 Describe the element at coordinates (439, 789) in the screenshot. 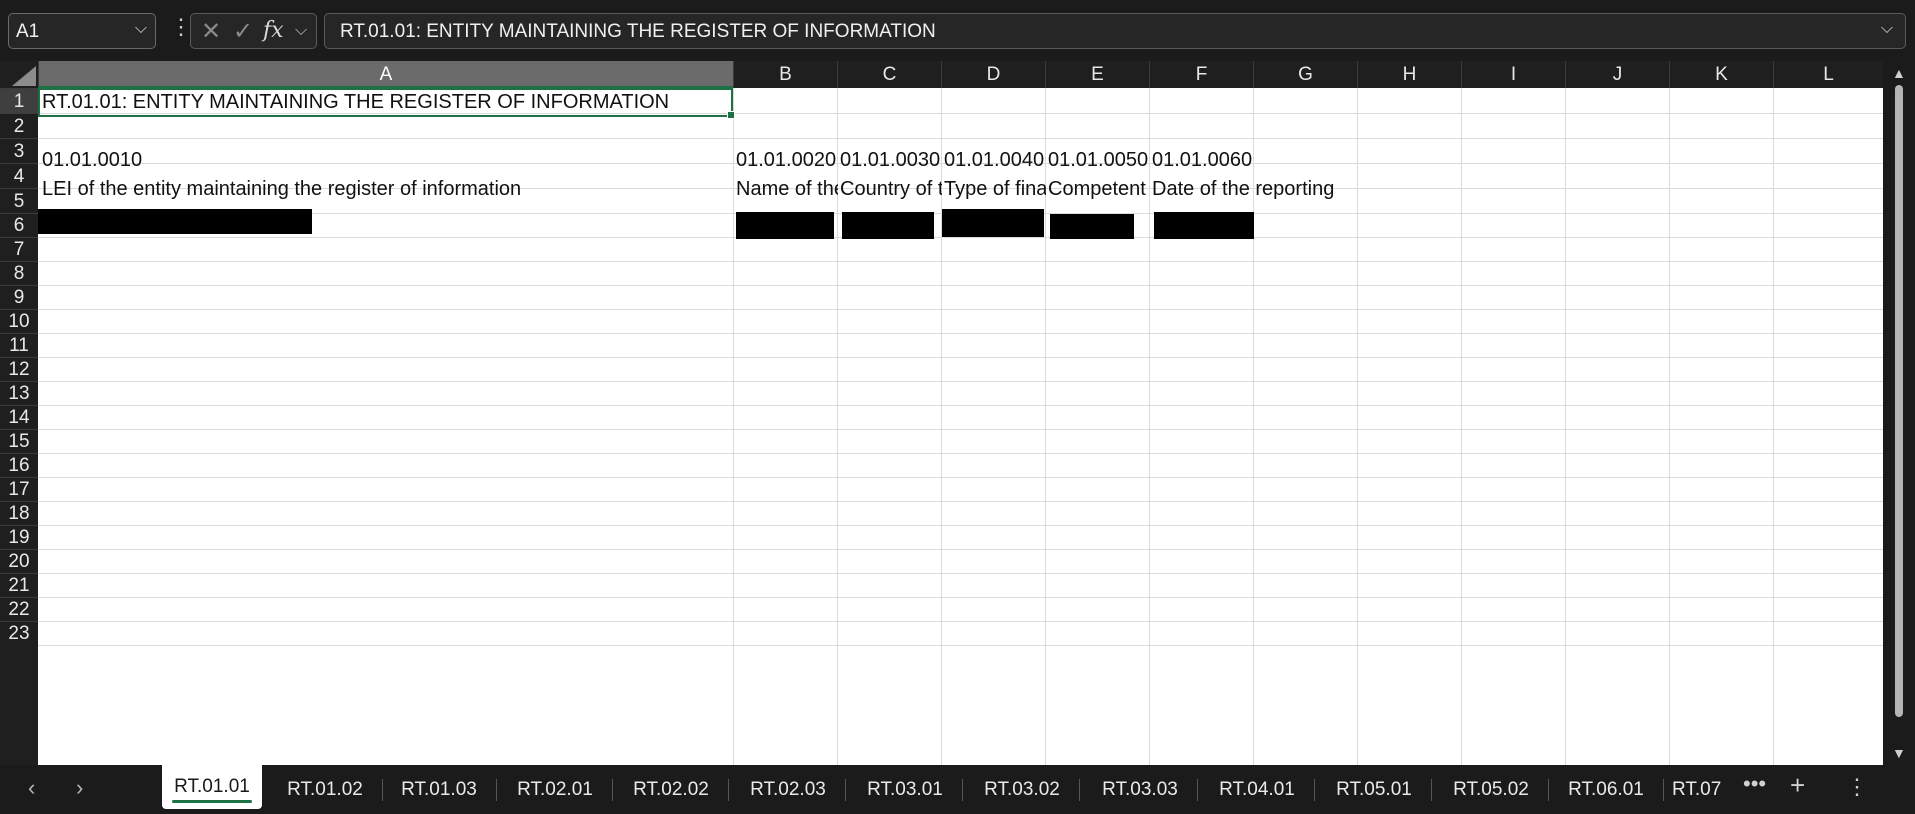

I see `sheet-tab-rt-01-03: RT.01.03` at that location.